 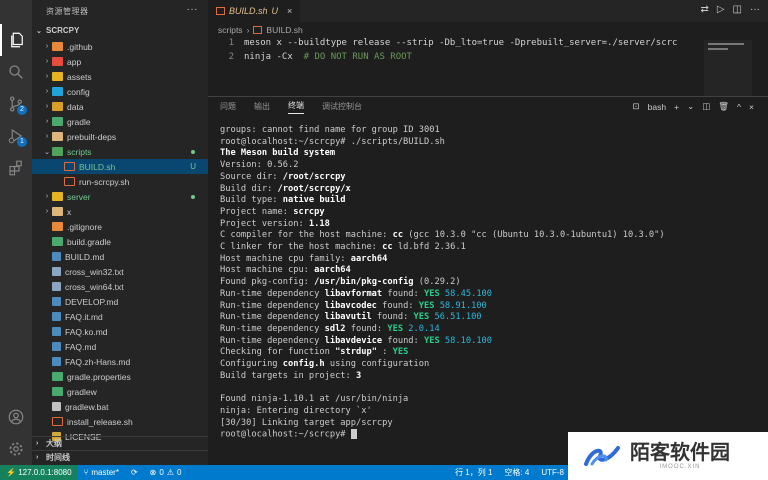 I want to click on chevron-right-icon: ›, so click(x=37, y=457).